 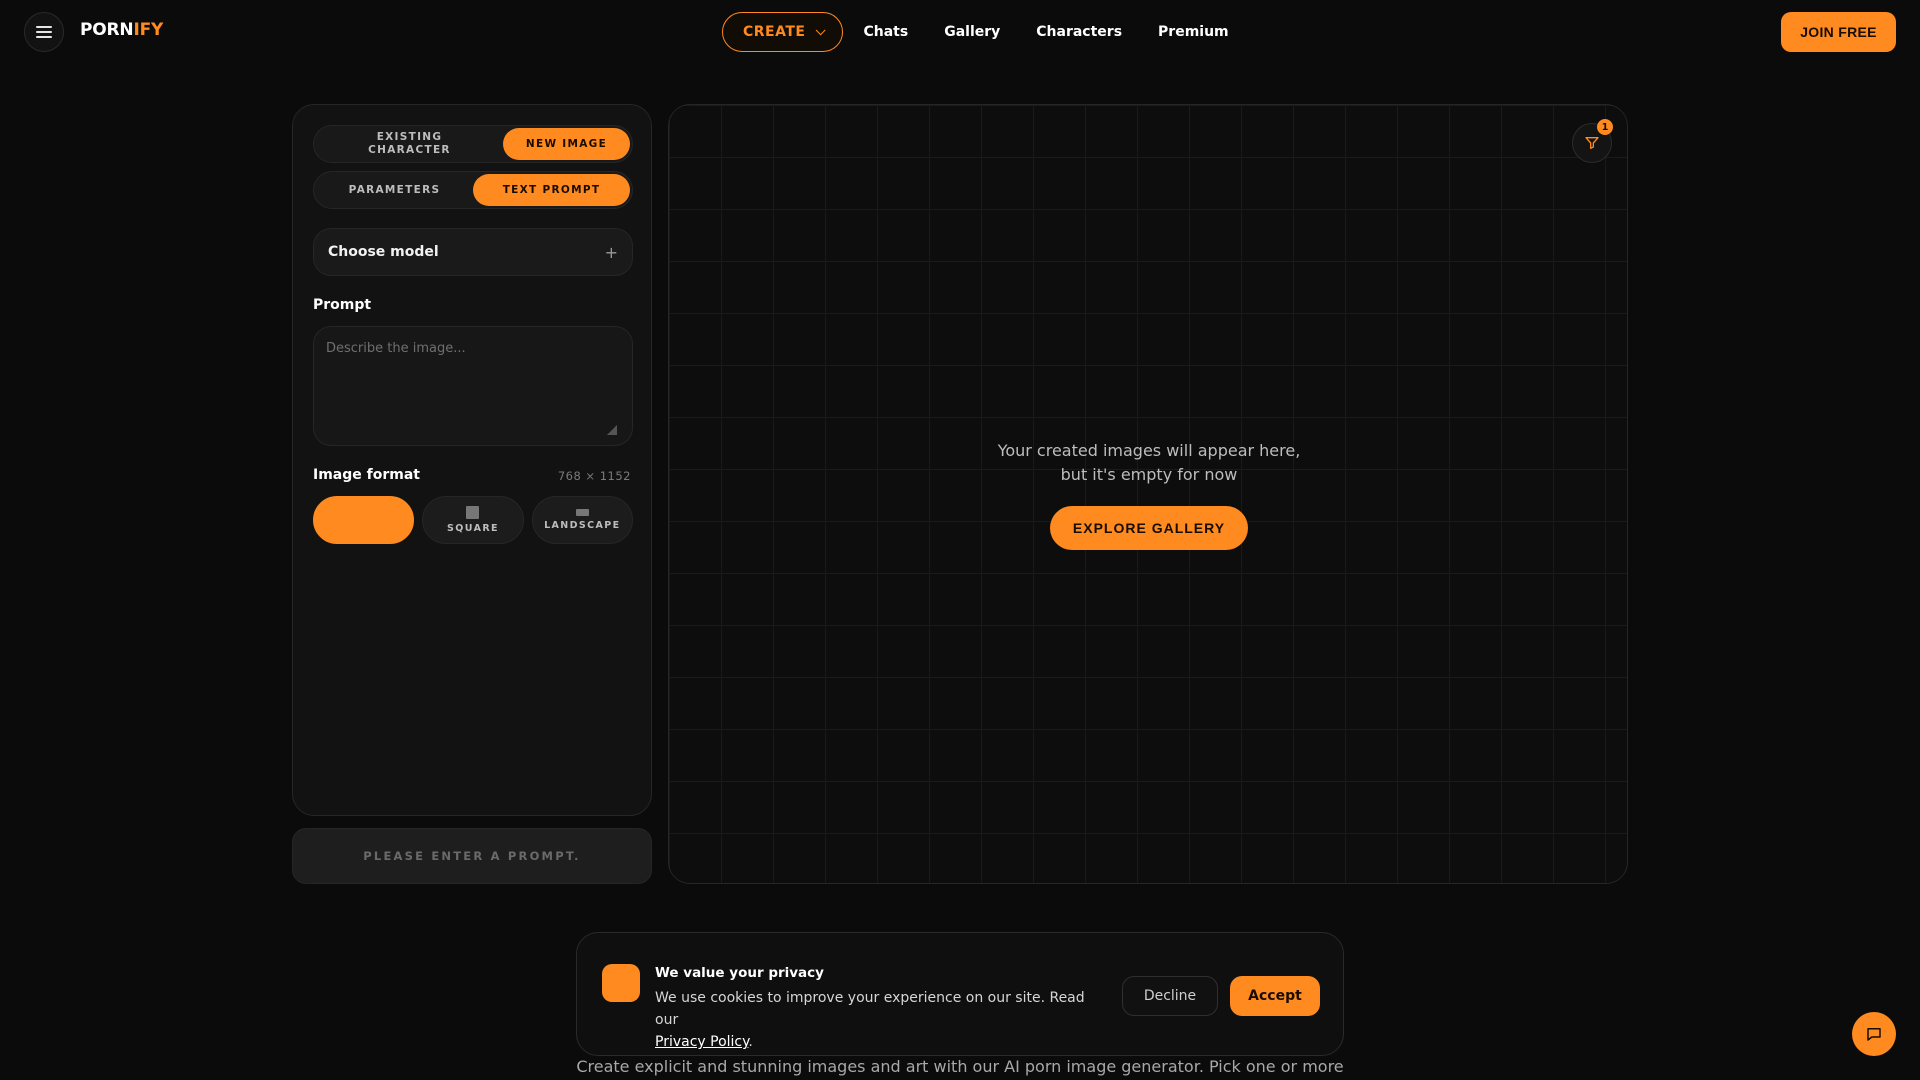 I want to click on source-toggle: EXISTING CHARACTER NEW IMAGE, so click(x=473, y=144).